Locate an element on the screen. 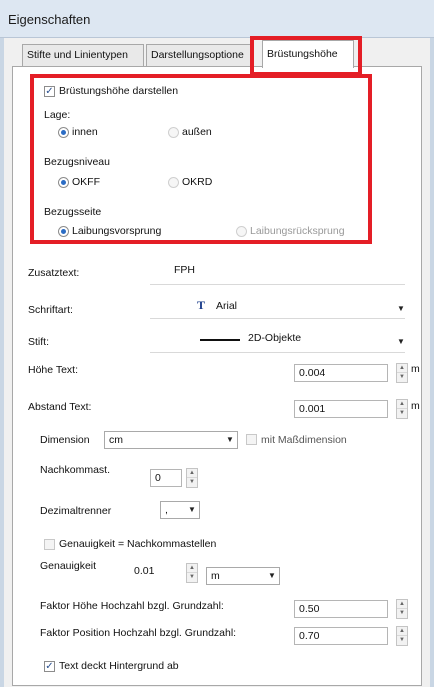 The height and width of the screenshot is (687, 434). abstand-text-input: 0.001 is located at coordinates (341, 409).